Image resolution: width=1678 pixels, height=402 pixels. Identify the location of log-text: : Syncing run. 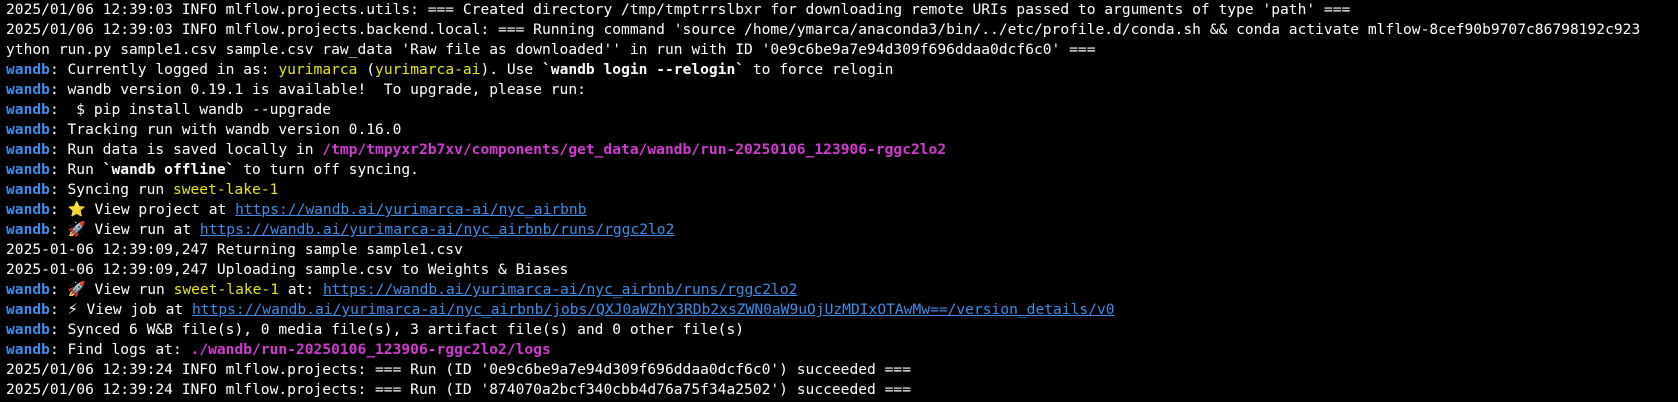
(111, 189).